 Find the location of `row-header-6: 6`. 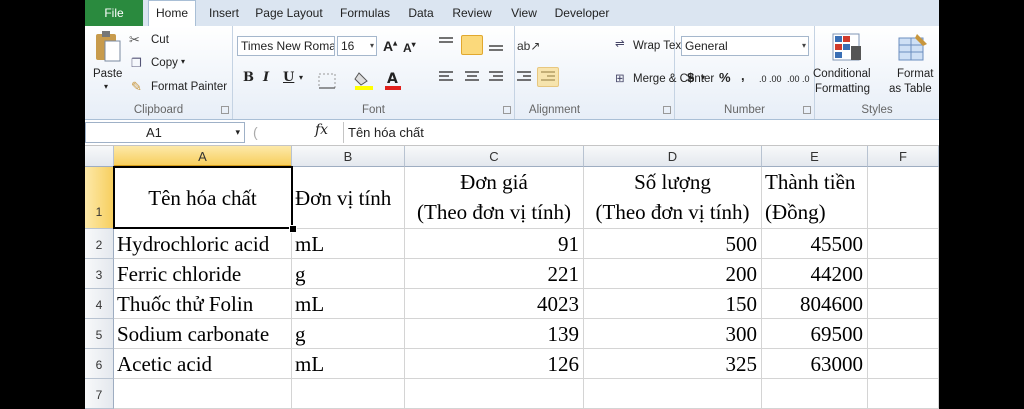

row-header-6: 6 is located at coordinates (99, 364).